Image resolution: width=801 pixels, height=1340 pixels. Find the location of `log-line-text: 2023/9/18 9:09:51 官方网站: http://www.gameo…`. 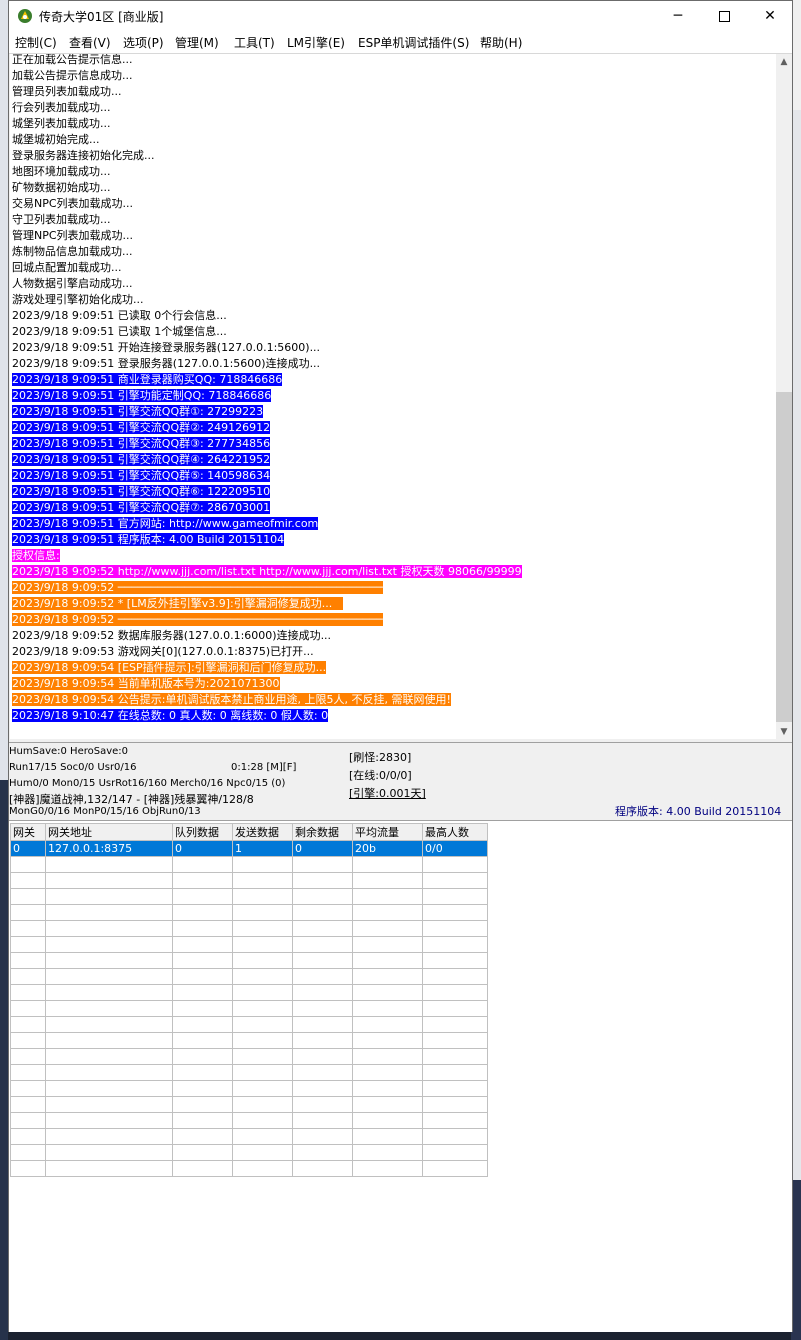

log-line-text: 2023/9/18 9:09:51 官方网站: http://www.gameo… is located at coordinates (165, 523).